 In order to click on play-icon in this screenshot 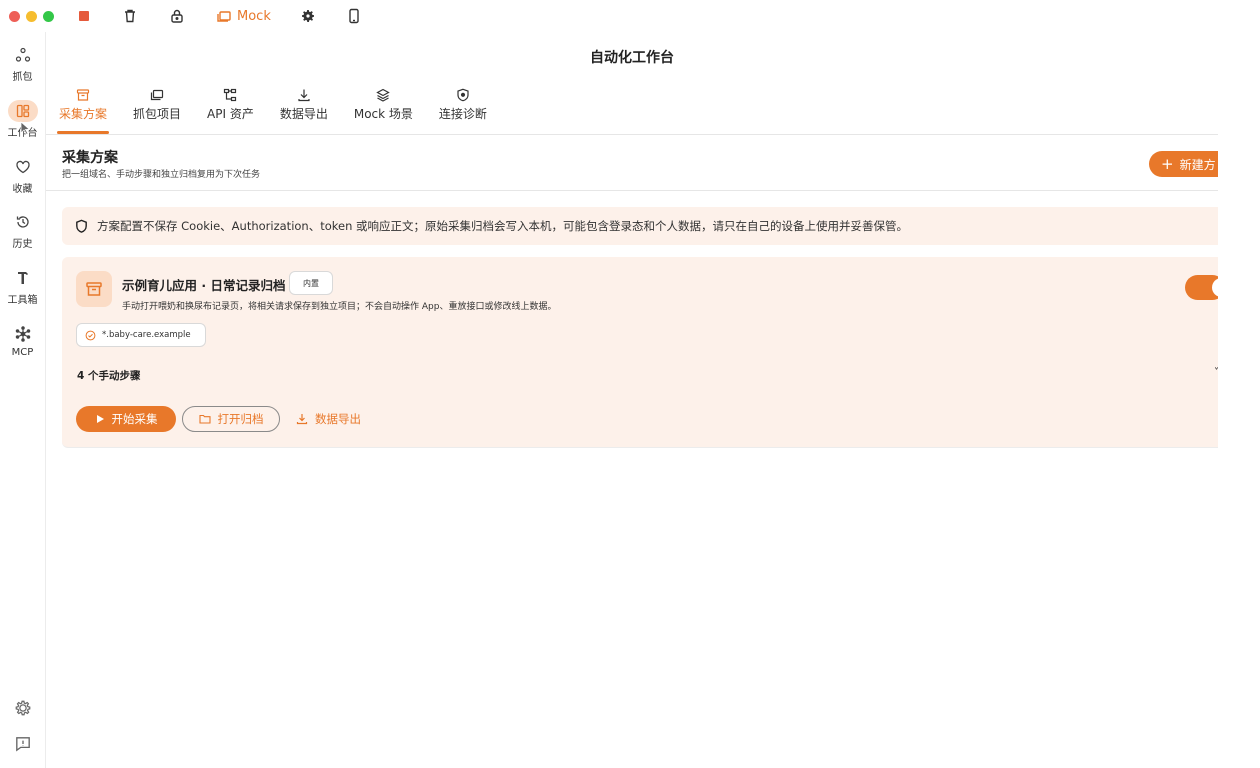, I will do `click(100, 419)`.